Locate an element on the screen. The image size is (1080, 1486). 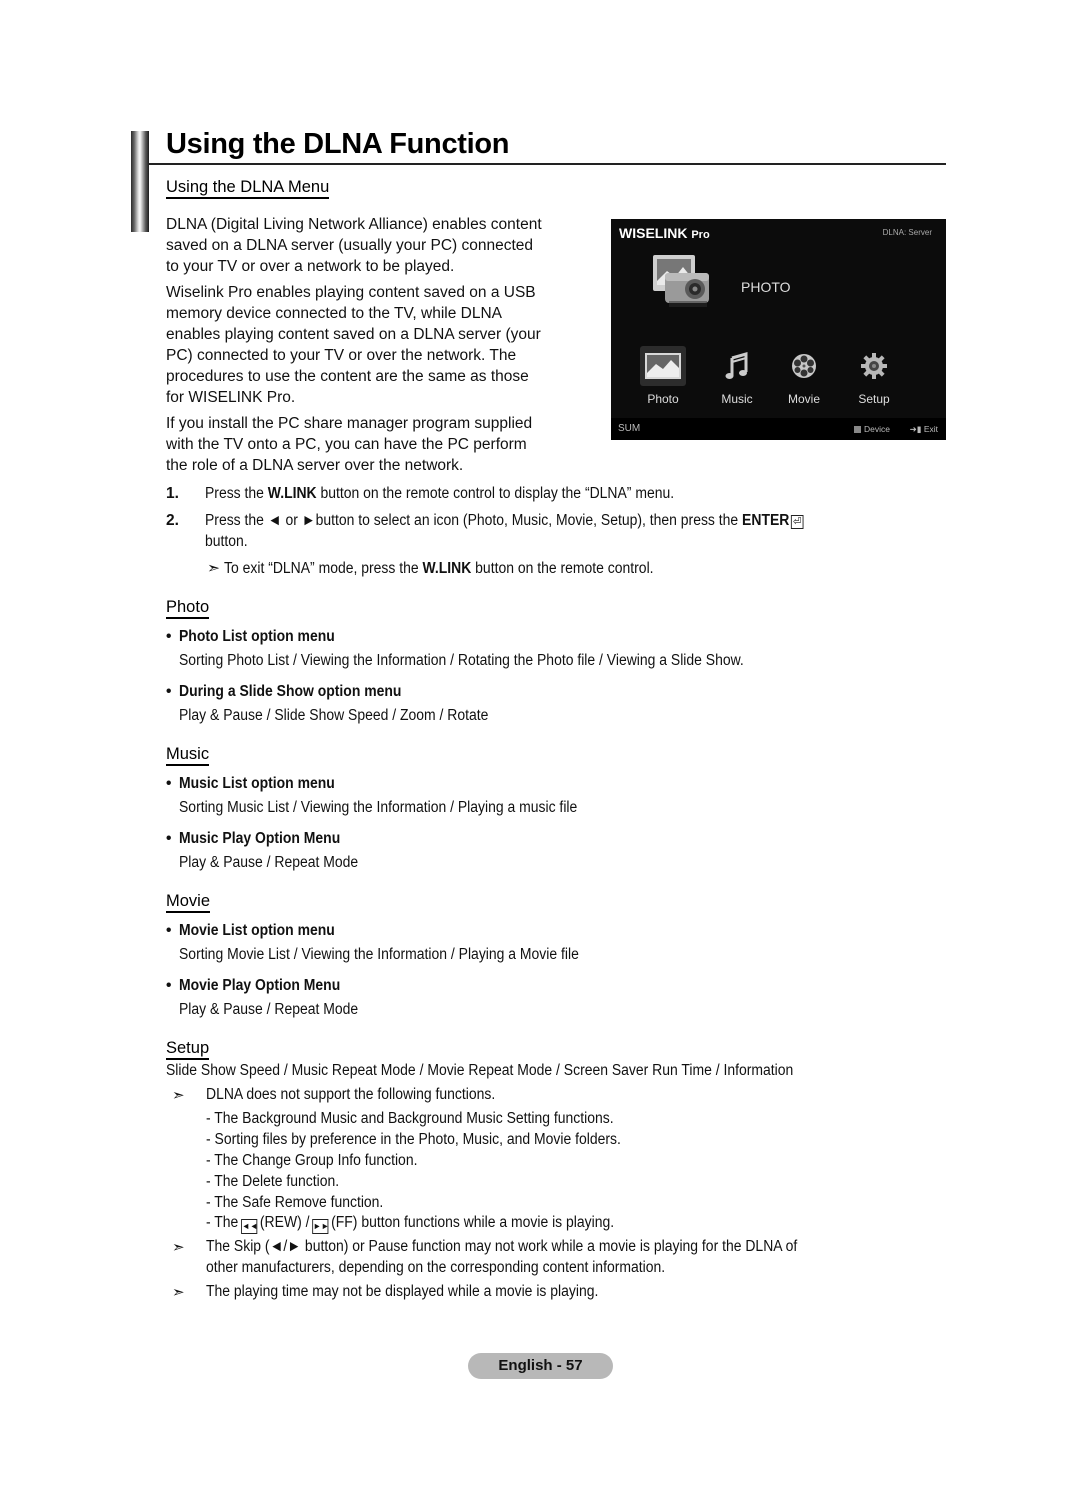
text-run: To exit “DLNA” mode, press the is located at coordinates (323, 568).